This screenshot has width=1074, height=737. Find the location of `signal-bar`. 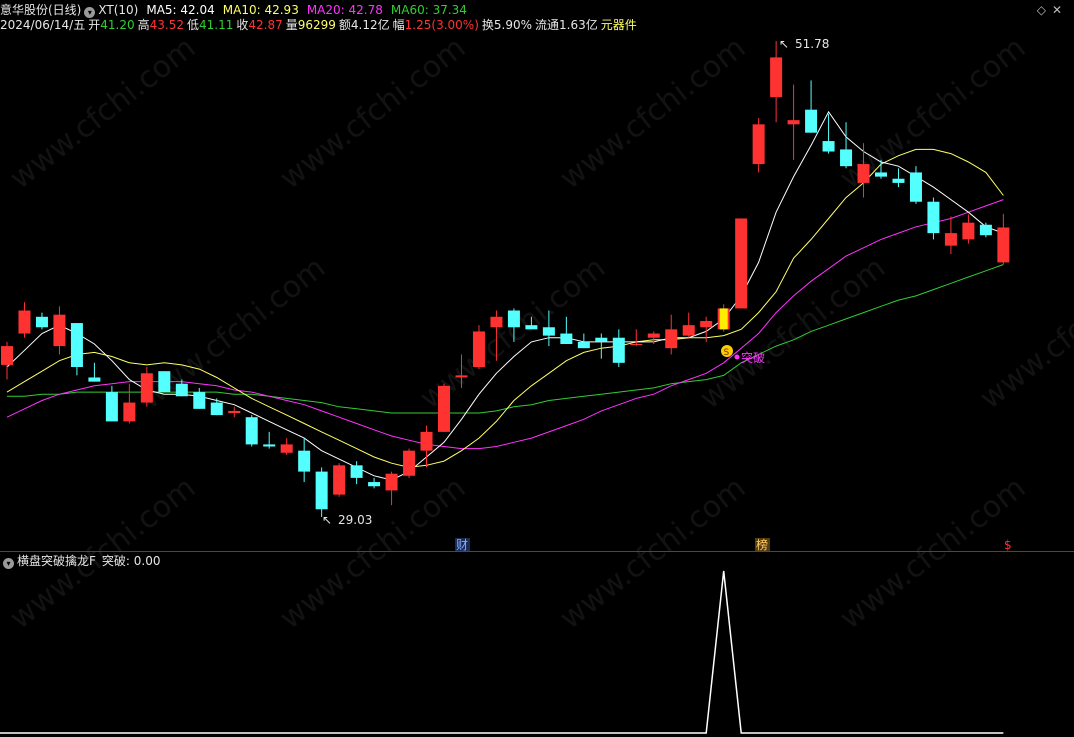

signal-bar is located at coordinates (723, 319).